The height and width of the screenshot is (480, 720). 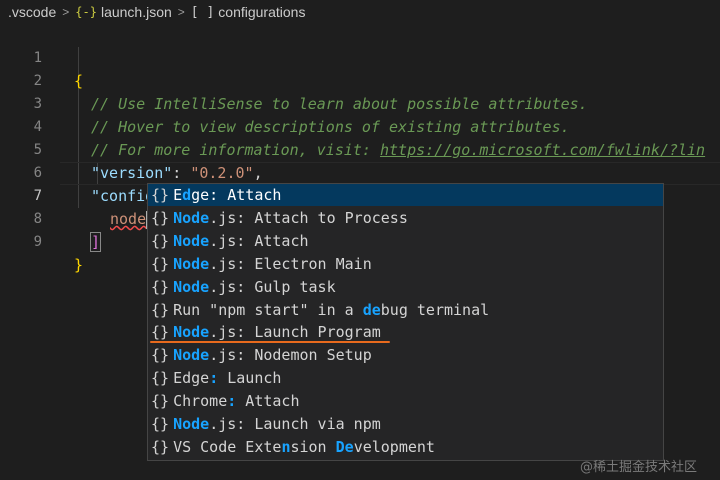 What do you see at coordinates (405, 264) in the screenshot?
I see `suggestion-item: {} Node.js: Electron Main` at bounding box center [405, 264].